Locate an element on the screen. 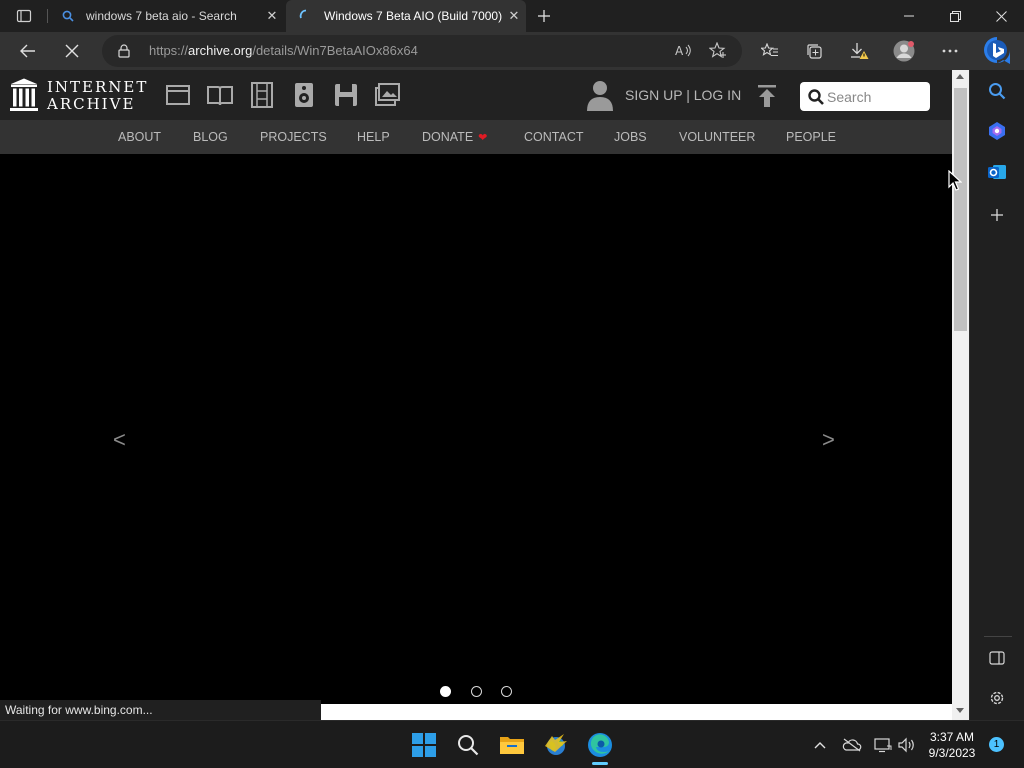 The width and height of the screenshot is (1024, 768). images-icon is located at coordinates (388, 95).